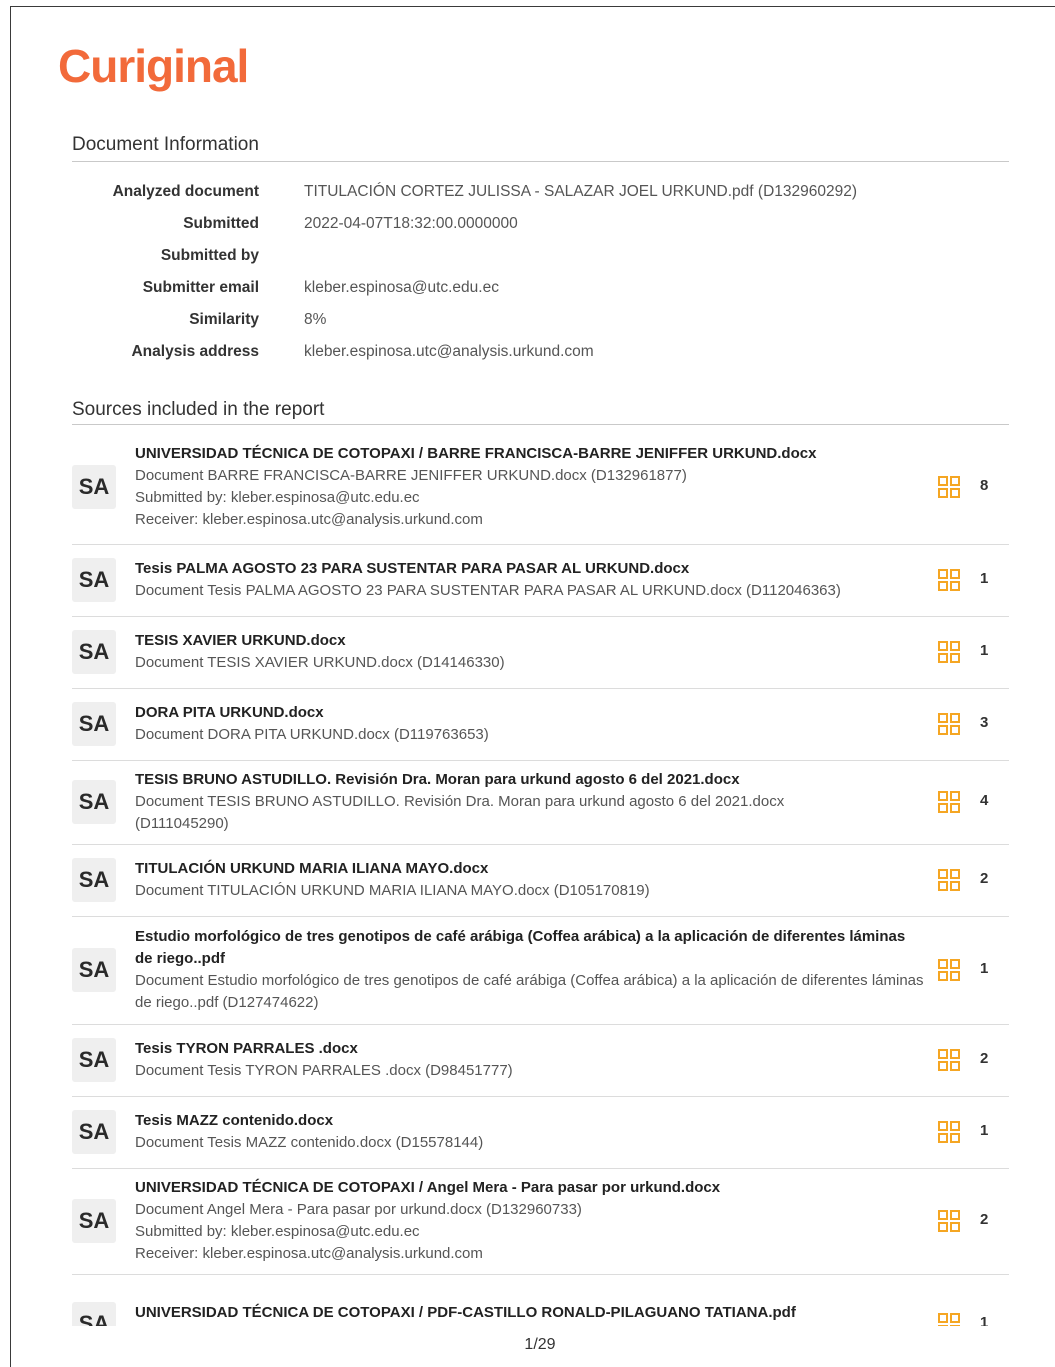  I want to click on source-title: Tesis MAZZ contenido.docx, so click(530, 1121).